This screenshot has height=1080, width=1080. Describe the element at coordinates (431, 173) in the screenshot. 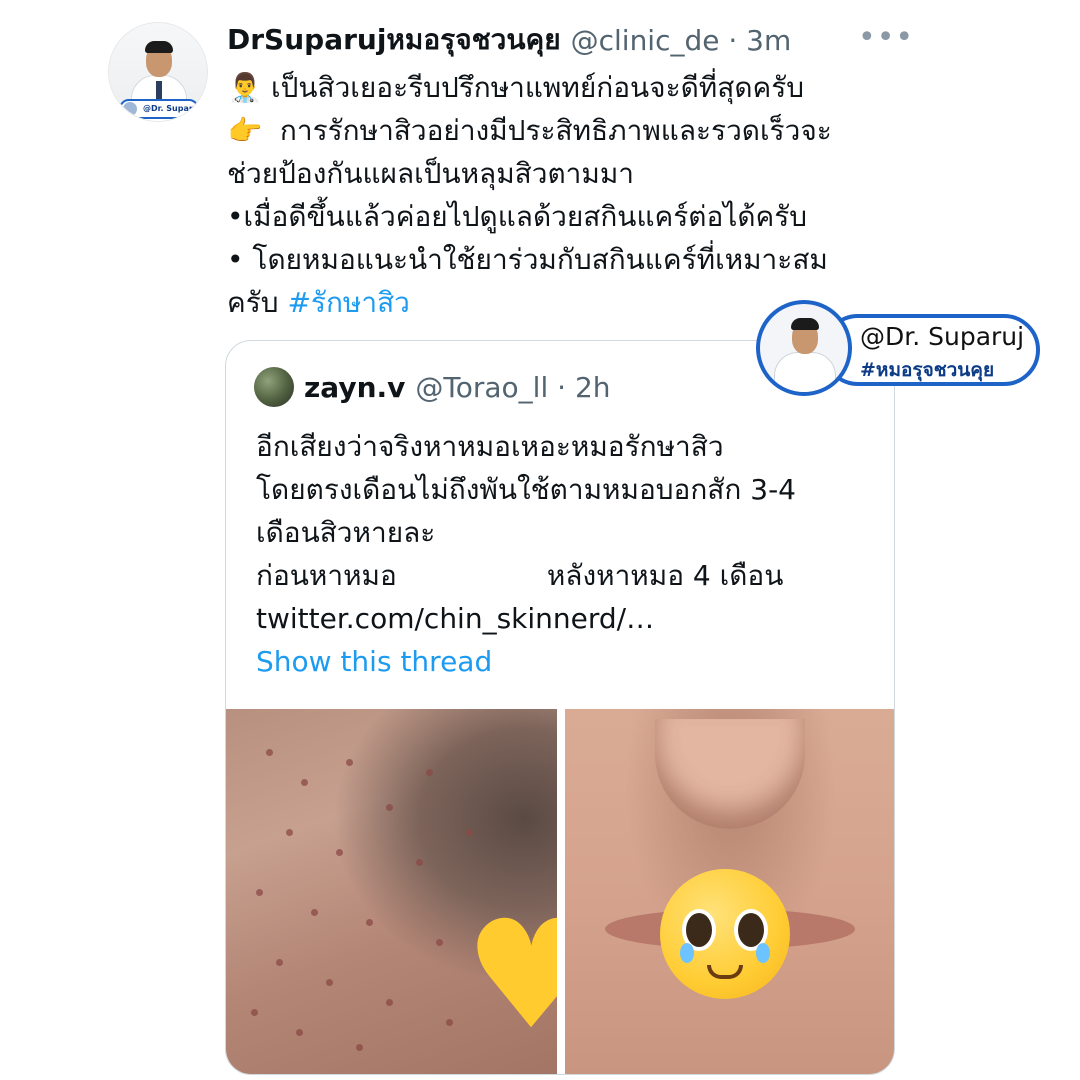

I see `tweet-line: ช่วยป้องกันแผลเป็นหลุมสิวตามมา` at that location.